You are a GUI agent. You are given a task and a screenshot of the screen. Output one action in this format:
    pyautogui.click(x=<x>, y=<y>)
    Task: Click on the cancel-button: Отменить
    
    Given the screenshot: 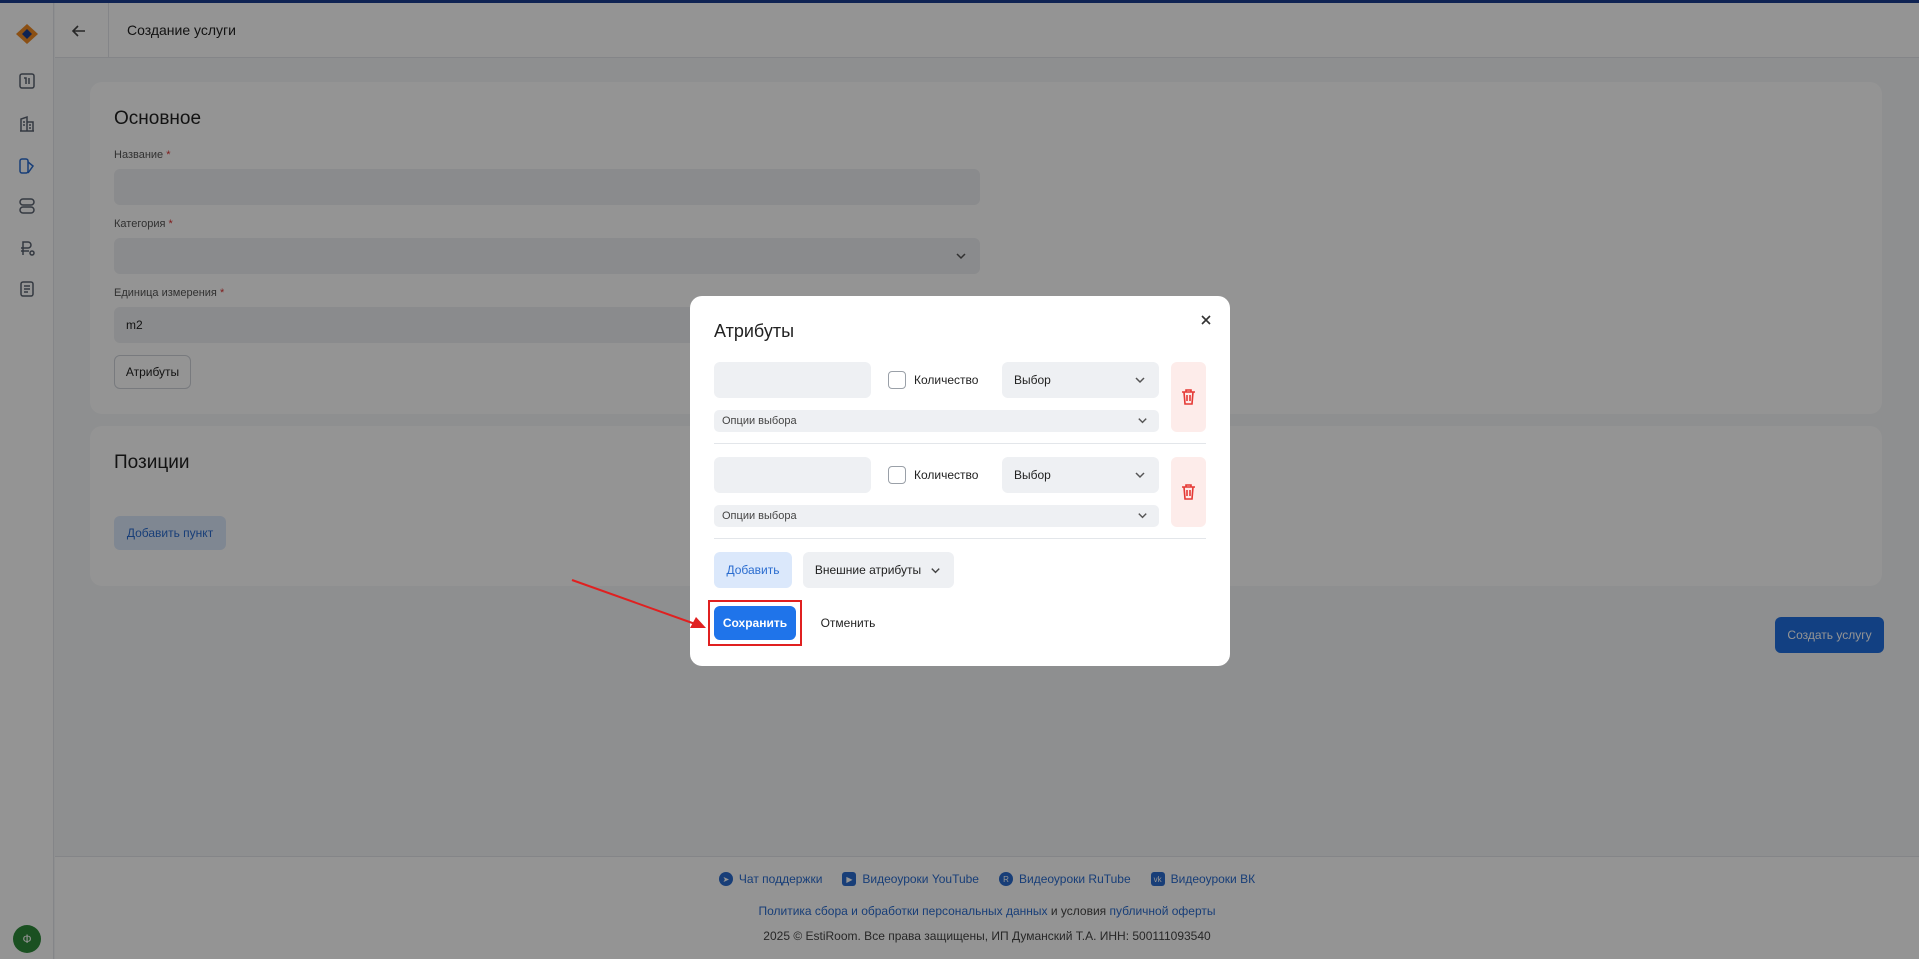 What is the action you would take?
    pyautogui.click(x=848, y=623)
    